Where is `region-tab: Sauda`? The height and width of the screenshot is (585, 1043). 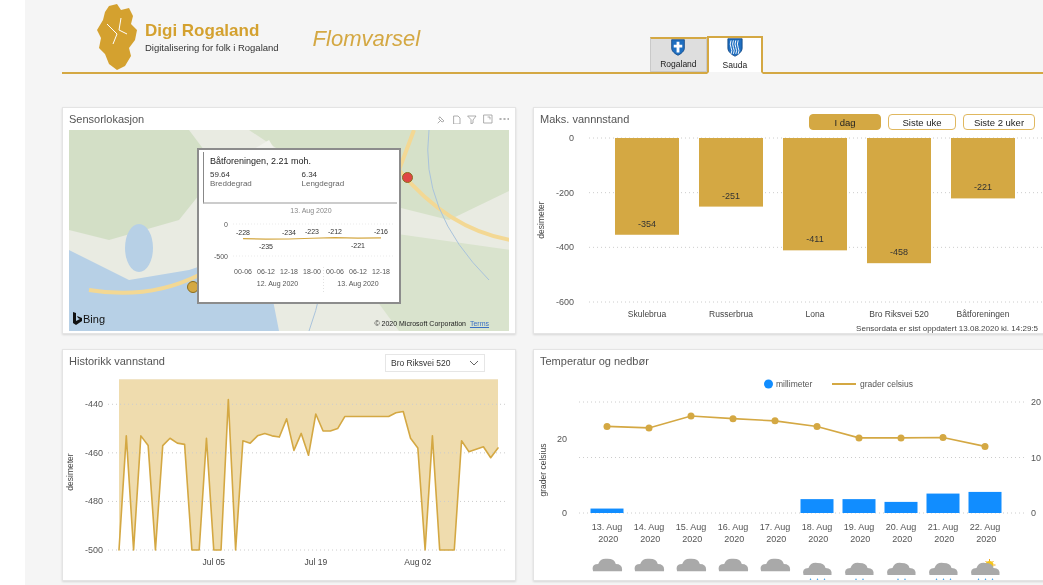 region-tab: Sauda is located at coordinates (735, 55).